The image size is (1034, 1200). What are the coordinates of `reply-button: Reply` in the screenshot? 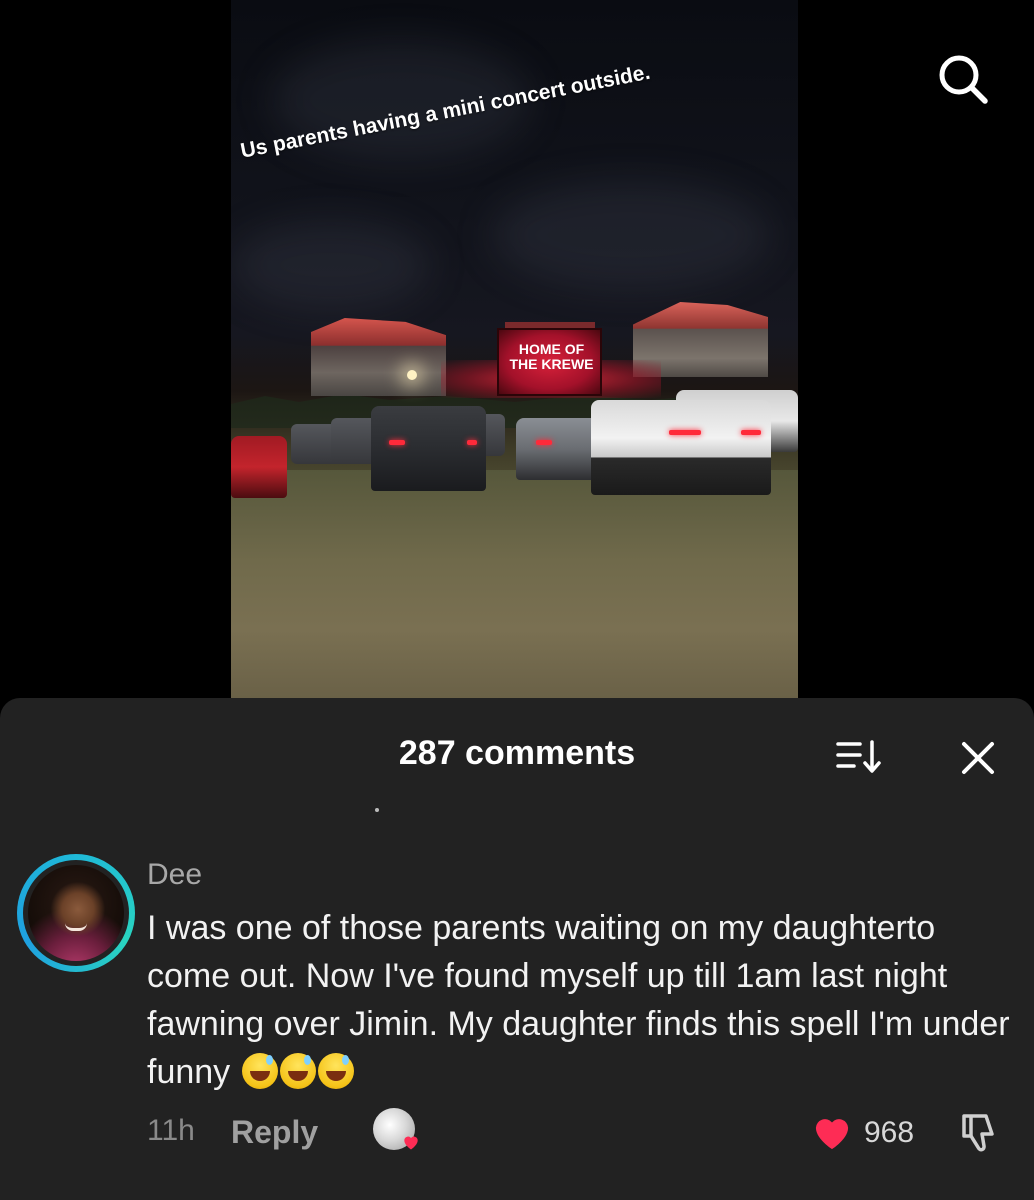 It's located at (274, 1132).